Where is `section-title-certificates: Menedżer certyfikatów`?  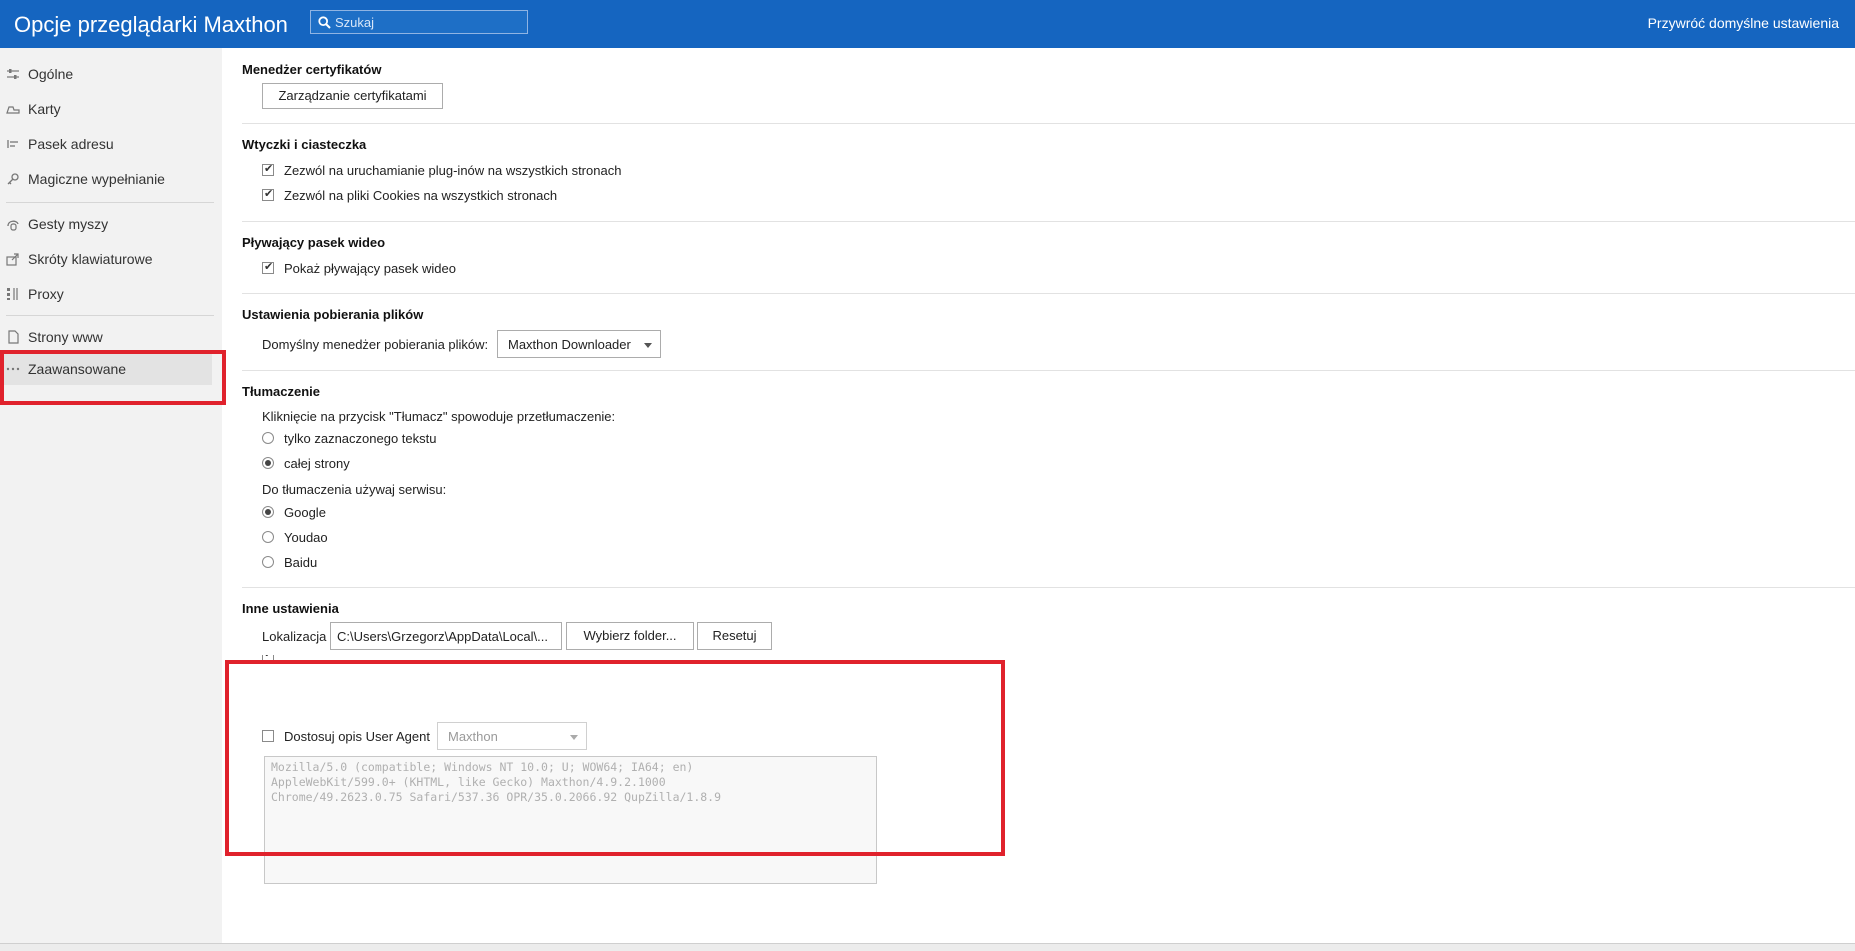 section-title-certificates: Menedżer certyfikatów is located at coordinates (312, 69).